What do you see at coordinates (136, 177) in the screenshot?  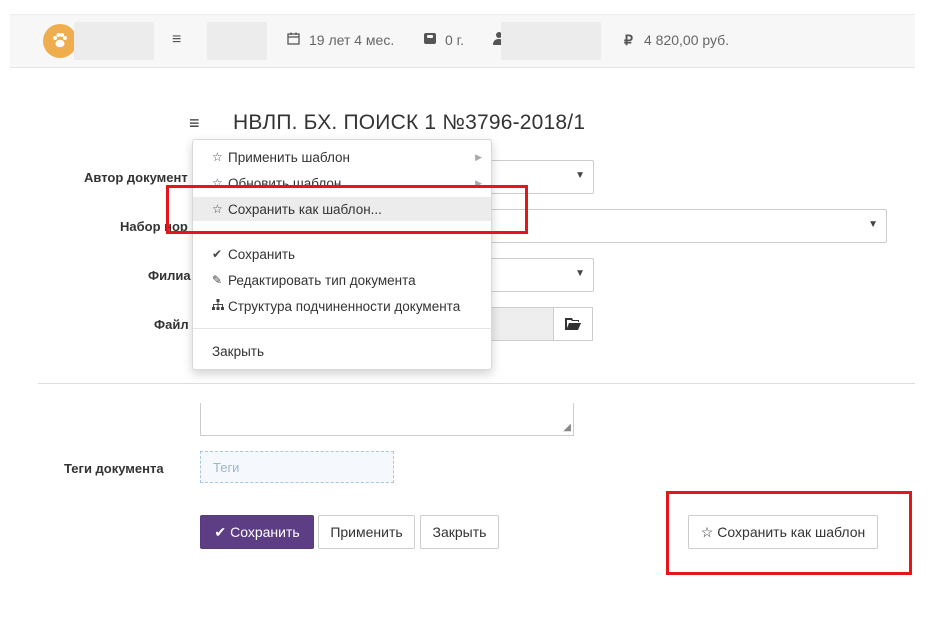 I see `author-label: Автор документ` at bounding box center [136, 177].